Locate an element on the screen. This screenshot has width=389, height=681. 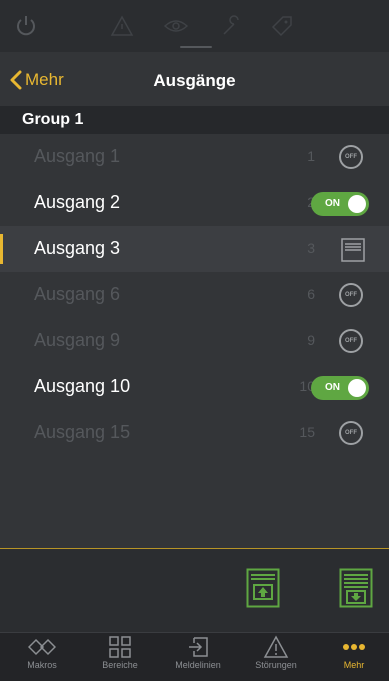
navigation-bar: Mehr Ausgänge is located at coordinates (194, 81).